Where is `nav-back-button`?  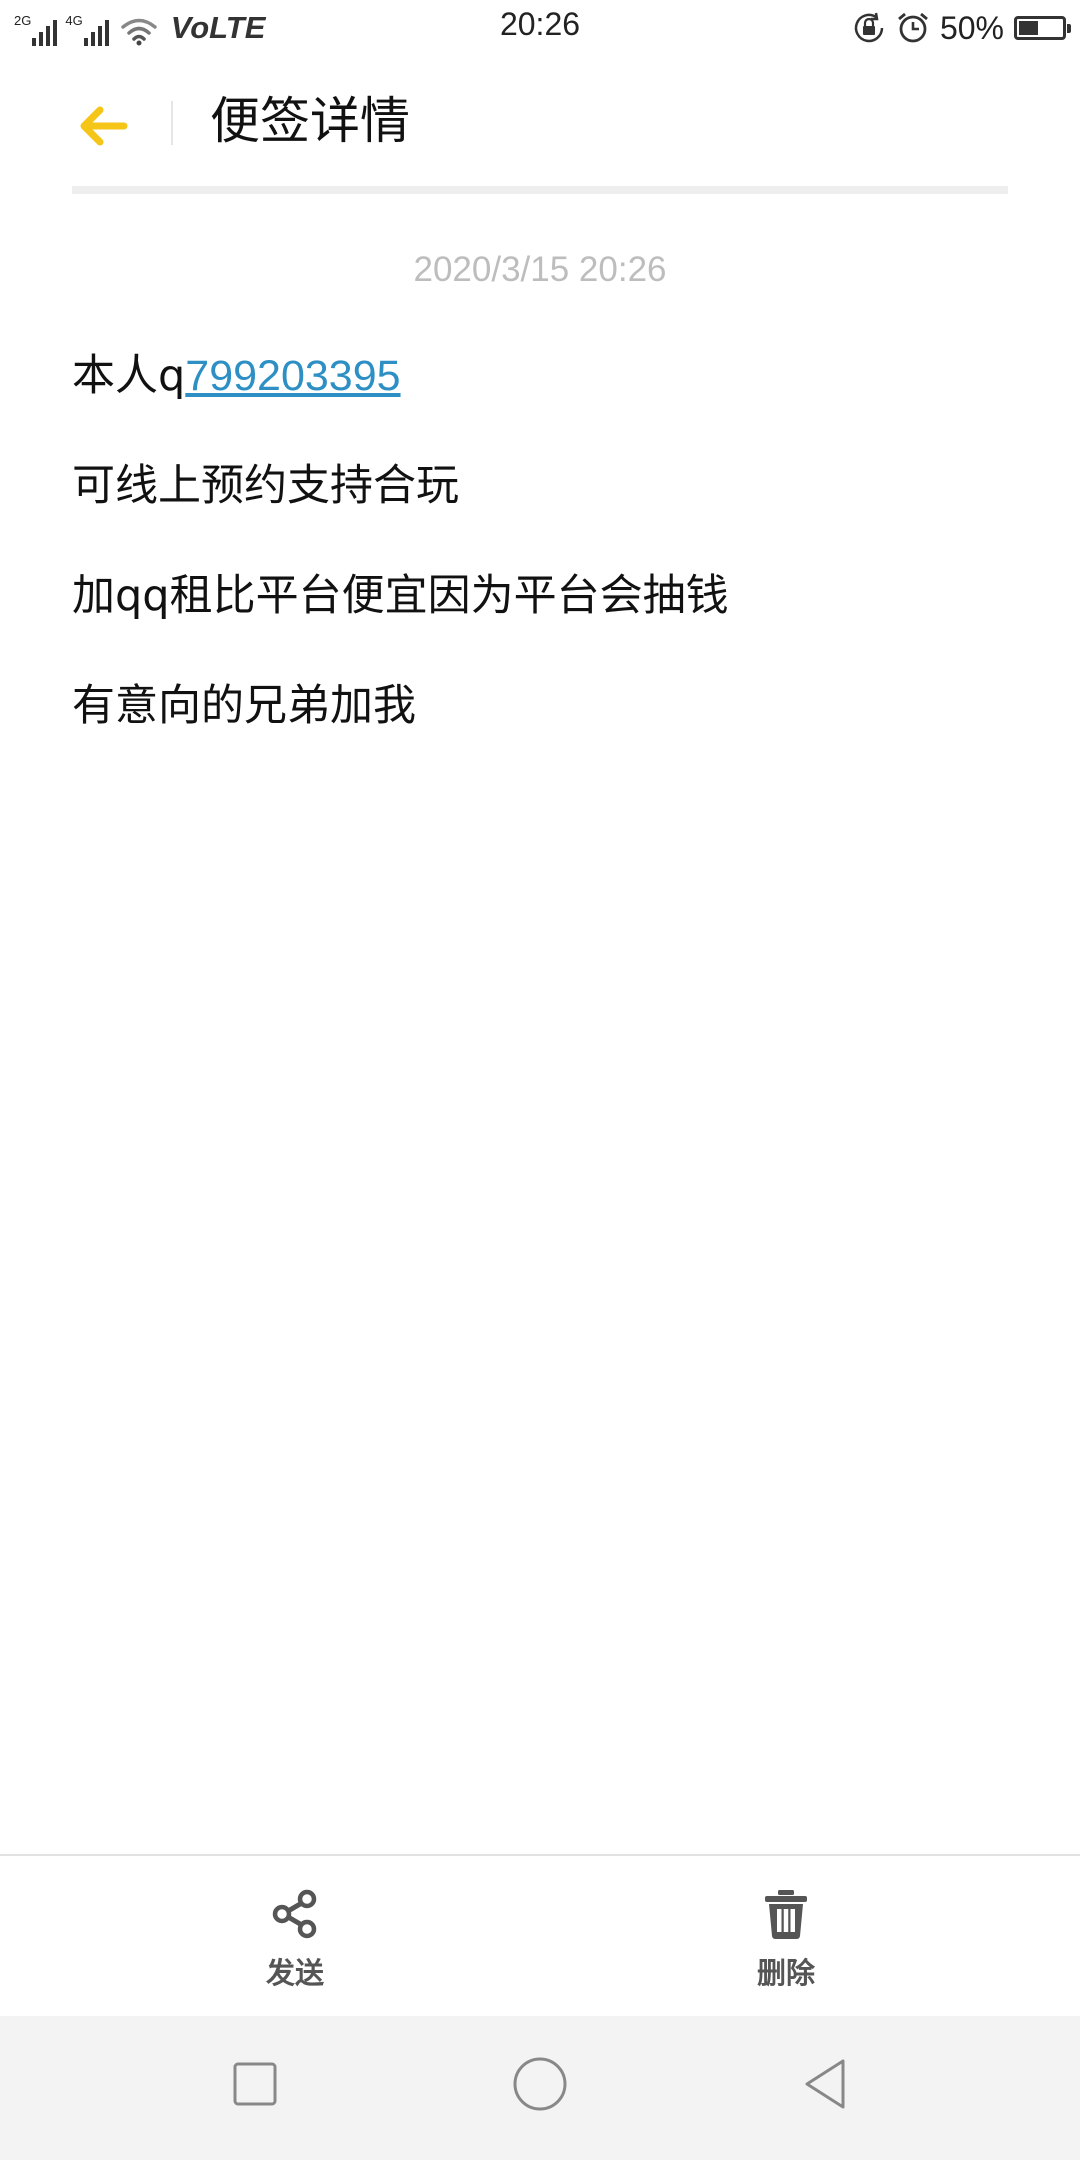 nav-back-button is located at coordinates (825, 2086).